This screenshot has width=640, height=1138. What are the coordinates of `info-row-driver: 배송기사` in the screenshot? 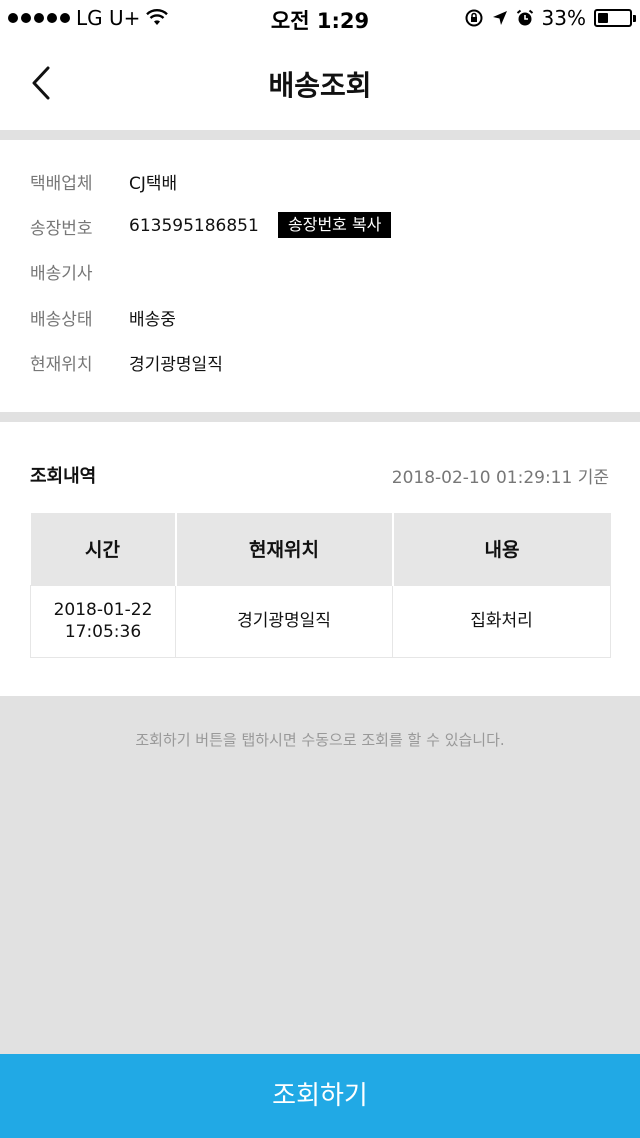 It's located at (79, 271).